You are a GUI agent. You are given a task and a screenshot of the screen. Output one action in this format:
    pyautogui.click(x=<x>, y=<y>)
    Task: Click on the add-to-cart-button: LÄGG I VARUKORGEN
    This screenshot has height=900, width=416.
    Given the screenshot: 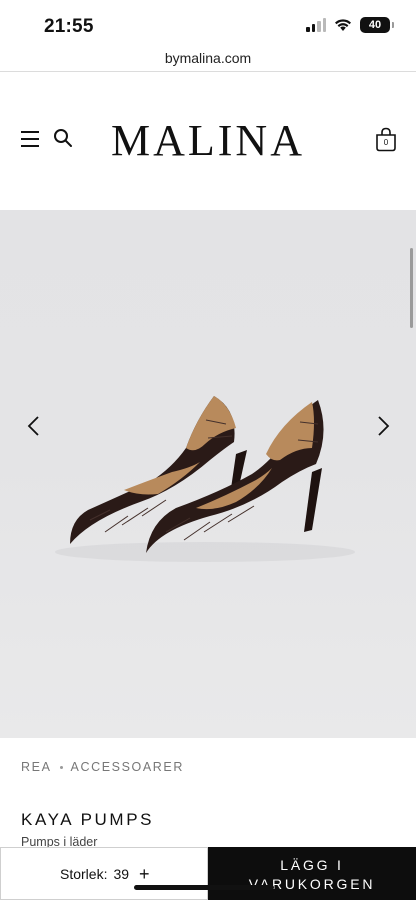 What is the action you would take?
    pyautogui.click(x=312, y=873)
    